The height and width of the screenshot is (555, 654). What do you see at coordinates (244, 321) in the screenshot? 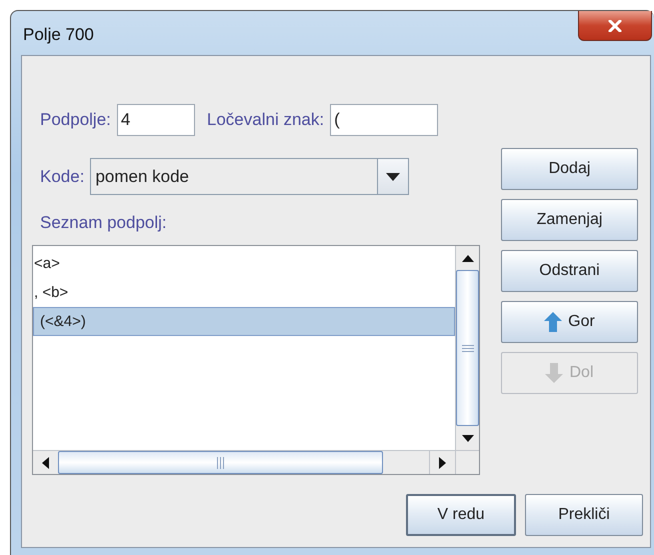
I see `list-item: (<&4>)` at bounding box center [244, 321].